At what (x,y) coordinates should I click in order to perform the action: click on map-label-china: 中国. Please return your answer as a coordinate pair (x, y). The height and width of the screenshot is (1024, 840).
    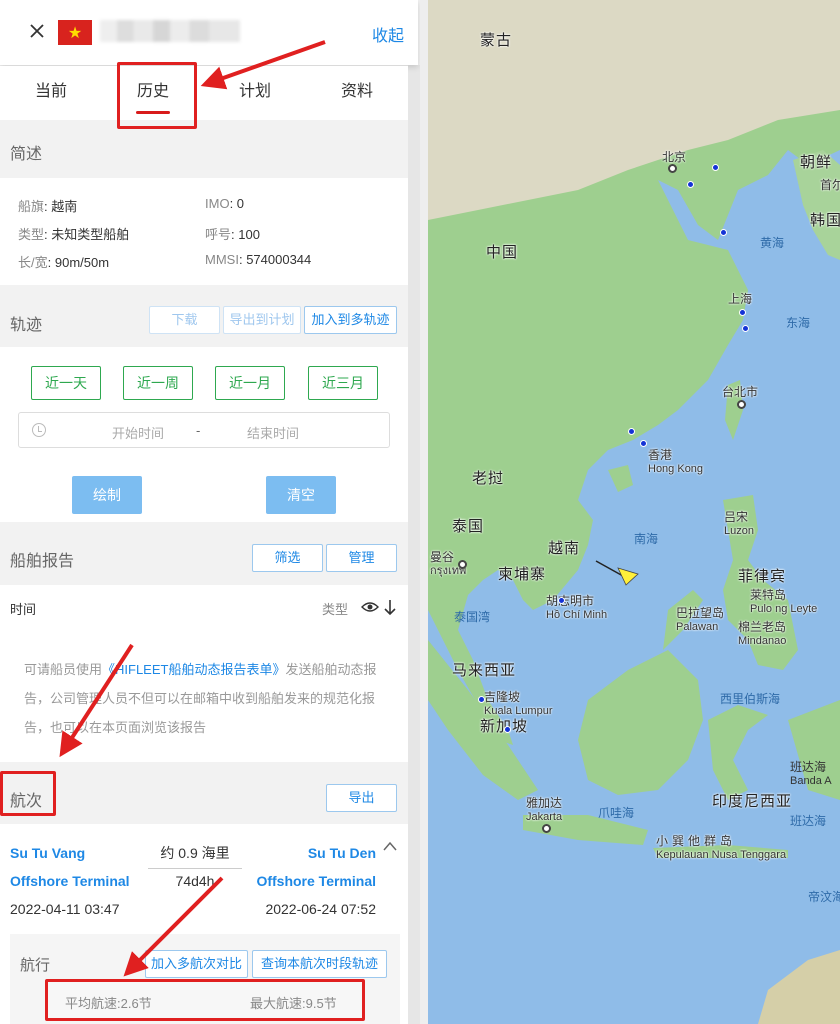
    Looking at the image, I should click on (502, 252).